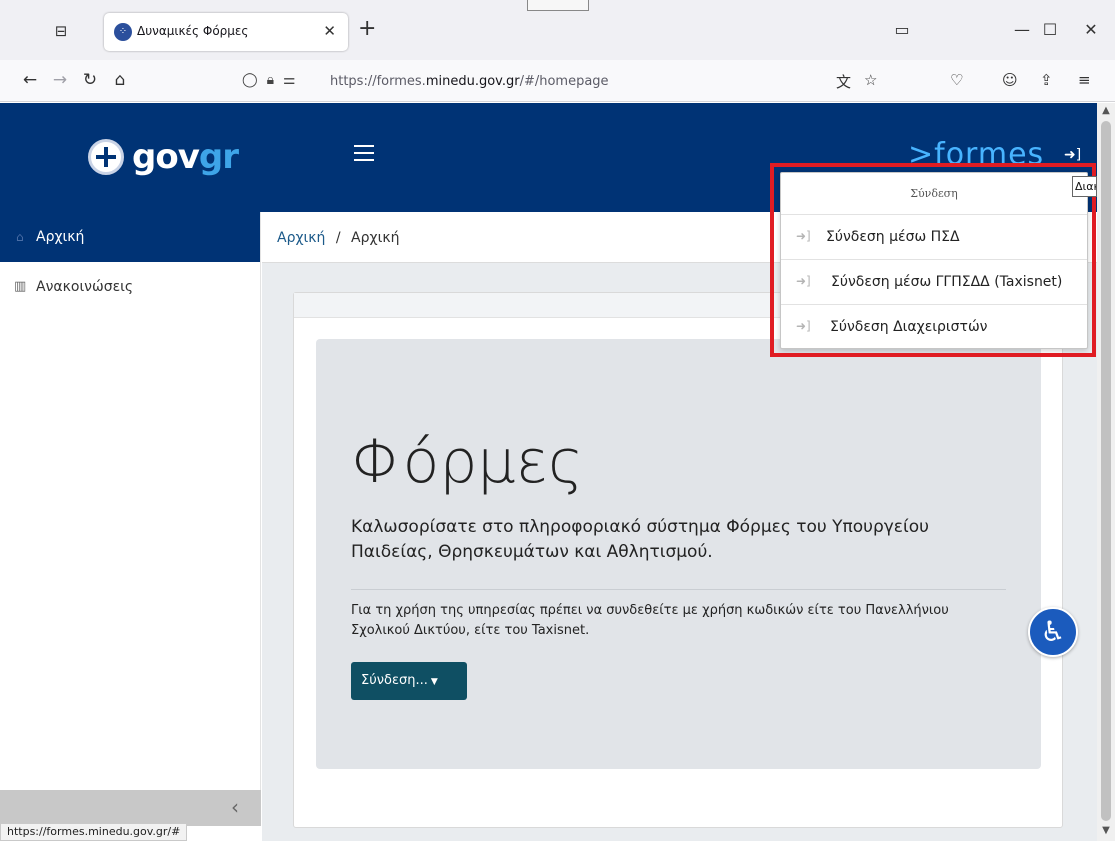  What do you see at coordinates (1050, 29) in the screenshot?
I see `maximize-icon: ☐` at bounding box center [1050, 29].